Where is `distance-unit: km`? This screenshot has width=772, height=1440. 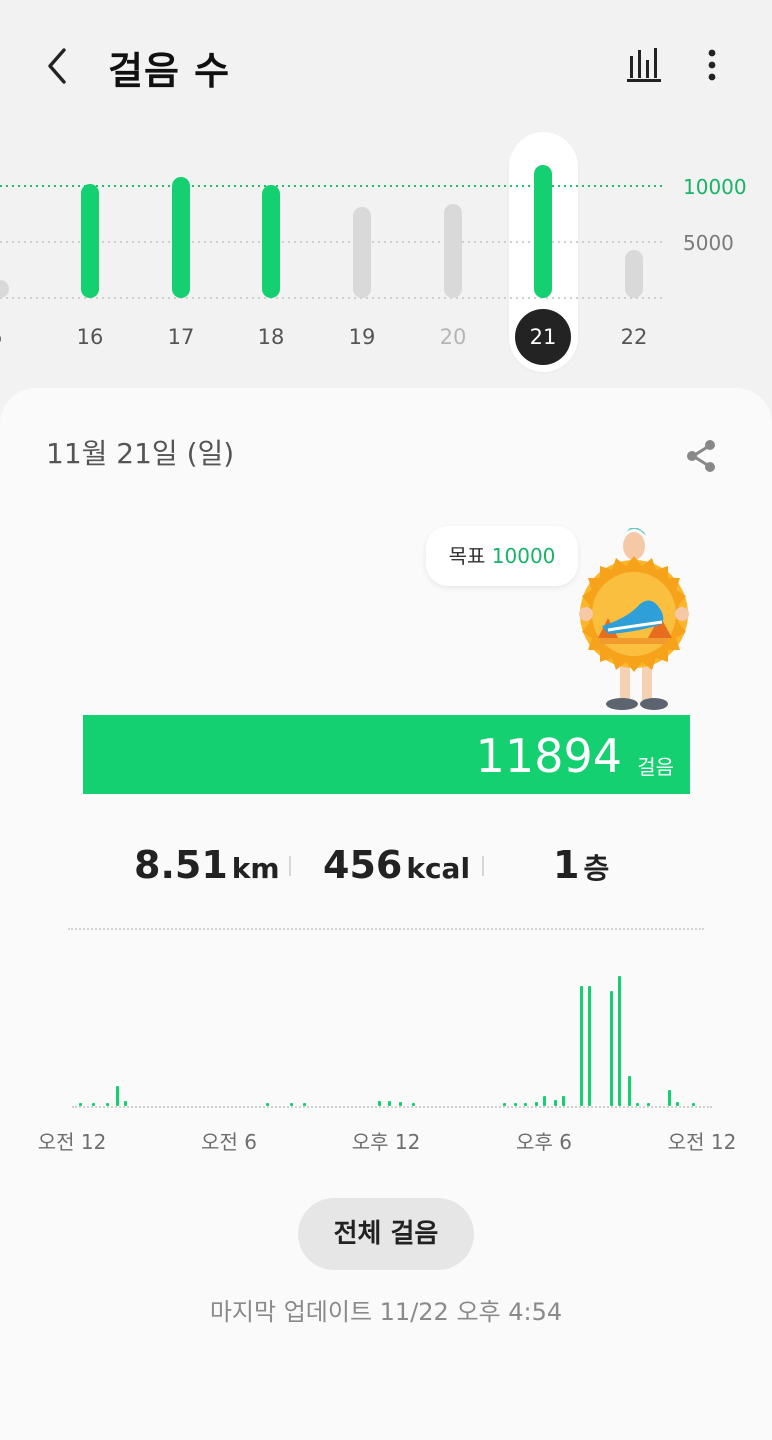
distance-unit: km is located at coordinates (255, 868).